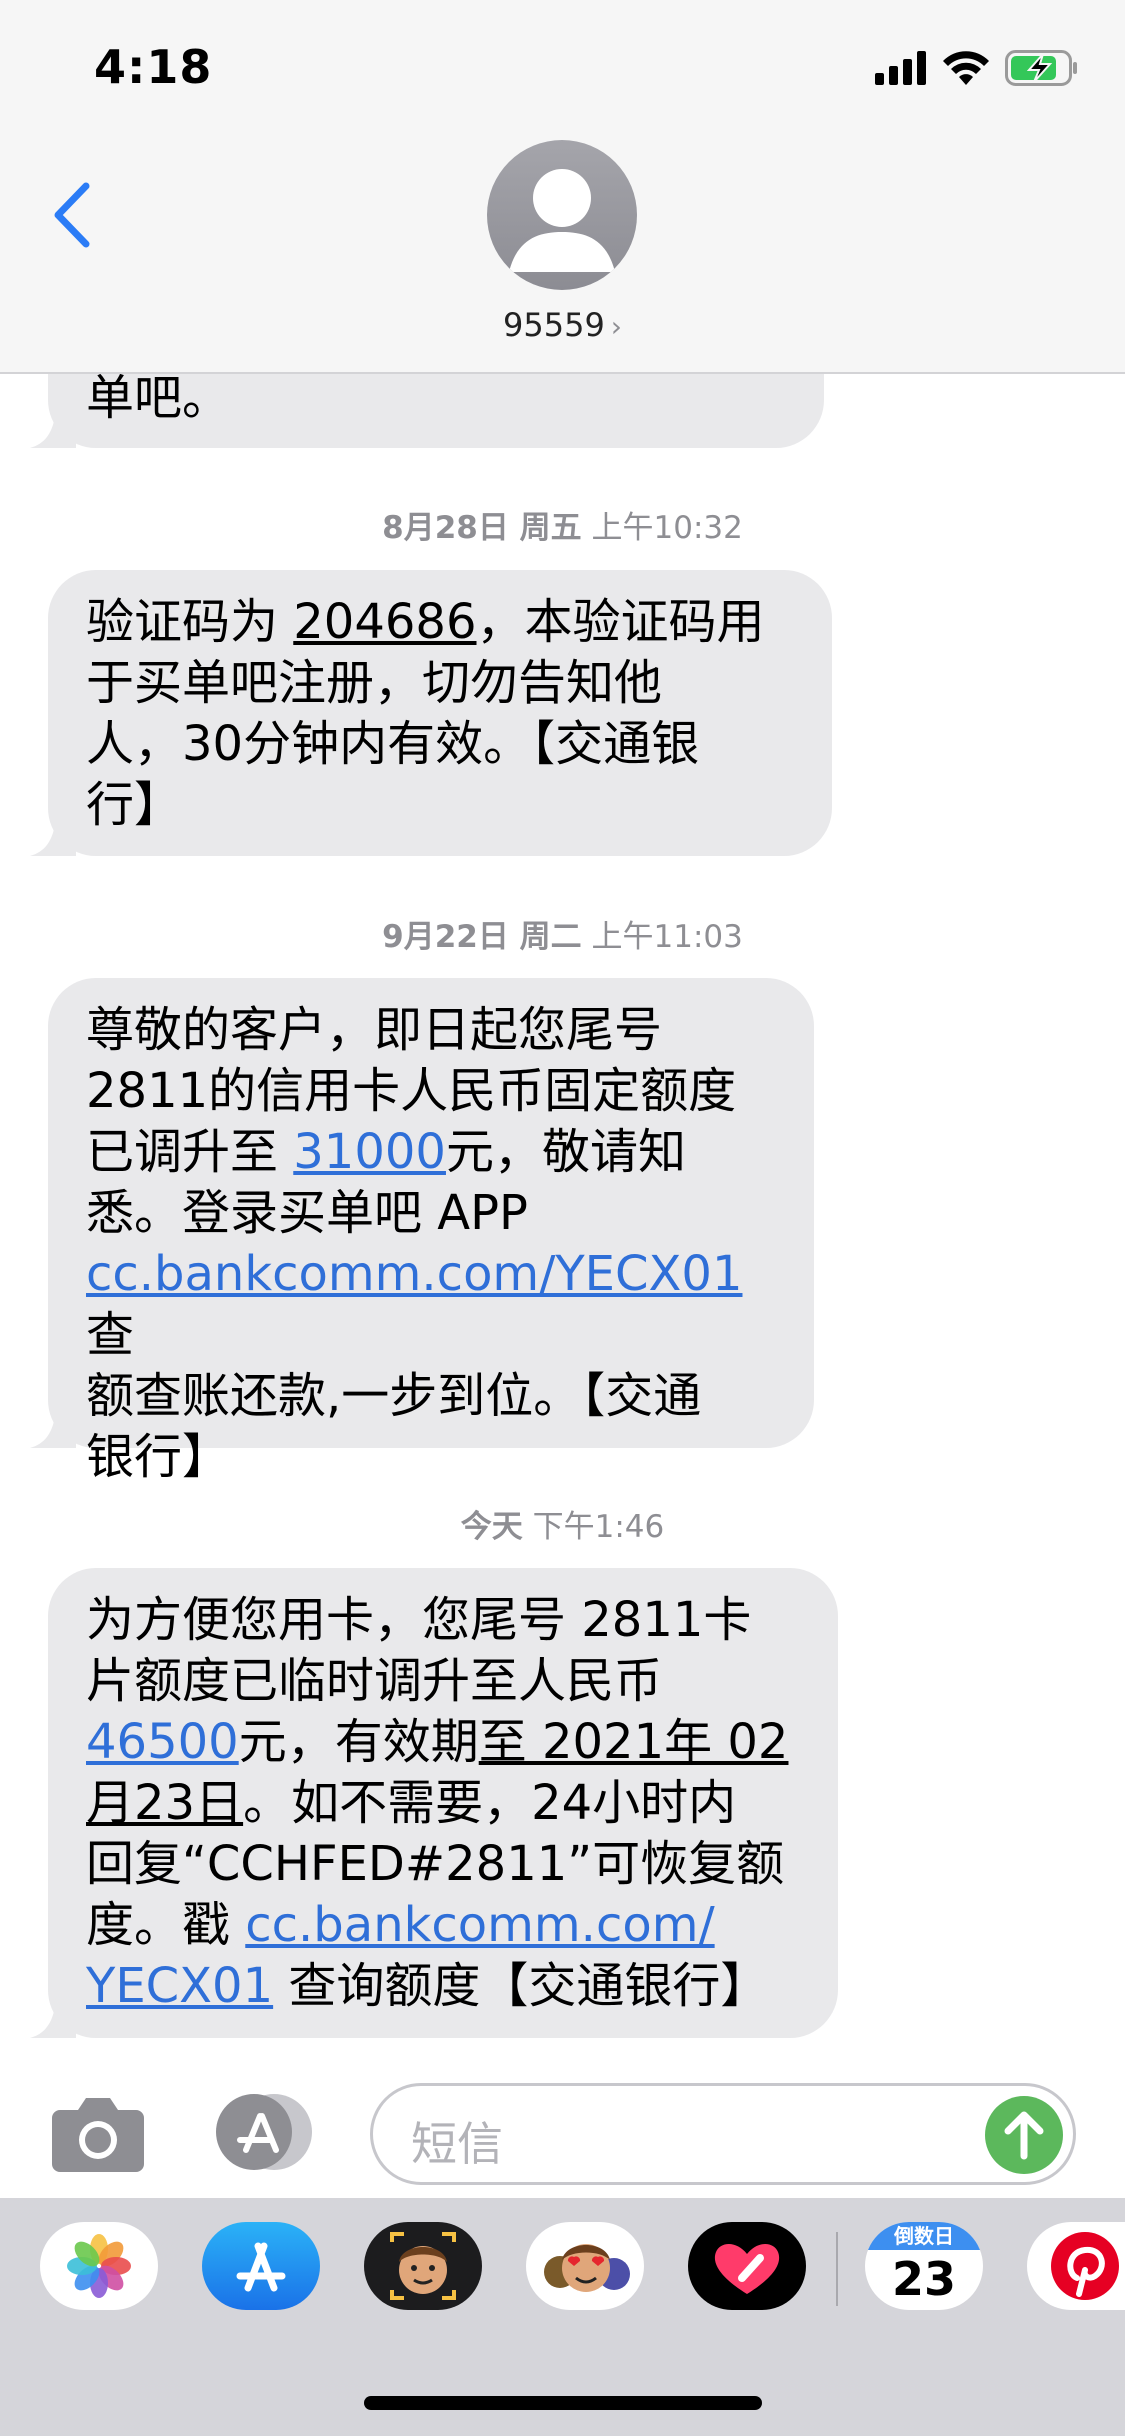  I want to click on contact-name-button: 95559 ›, so click(562, 325).